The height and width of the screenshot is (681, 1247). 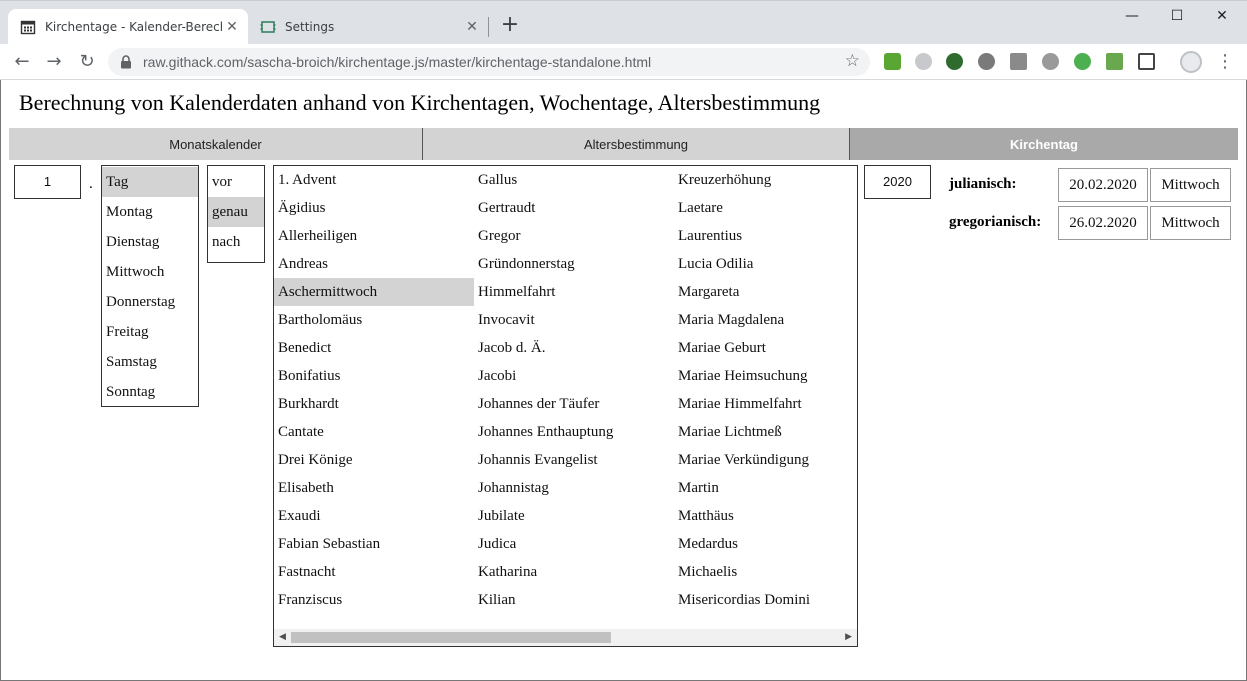 What do you see at coordinates (374, 236) in the screenshot?
I see `feast-option: Allerheiligen` at bounding box center [374, 236].